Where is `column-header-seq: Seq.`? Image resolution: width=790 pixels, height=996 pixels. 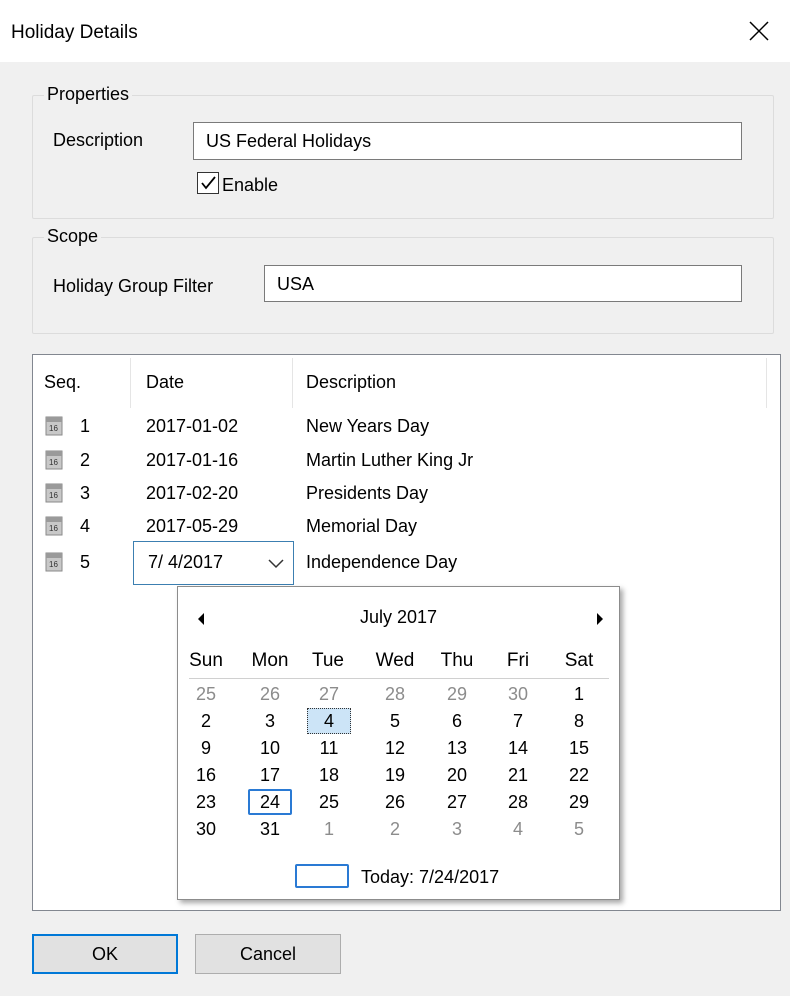 column-header-seq: Seq. is located at coordinates (62, 382).